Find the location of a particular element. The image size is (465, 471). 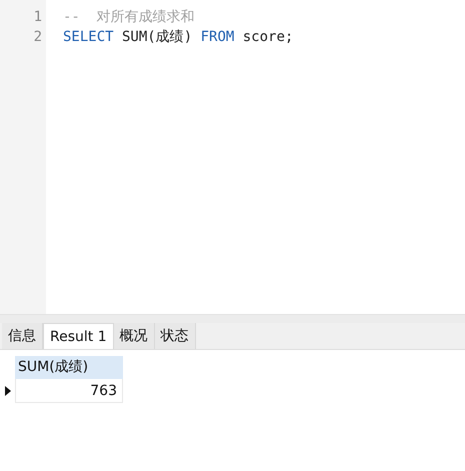

code-text: SUM(成绩) is located at coordinates (157, 37).